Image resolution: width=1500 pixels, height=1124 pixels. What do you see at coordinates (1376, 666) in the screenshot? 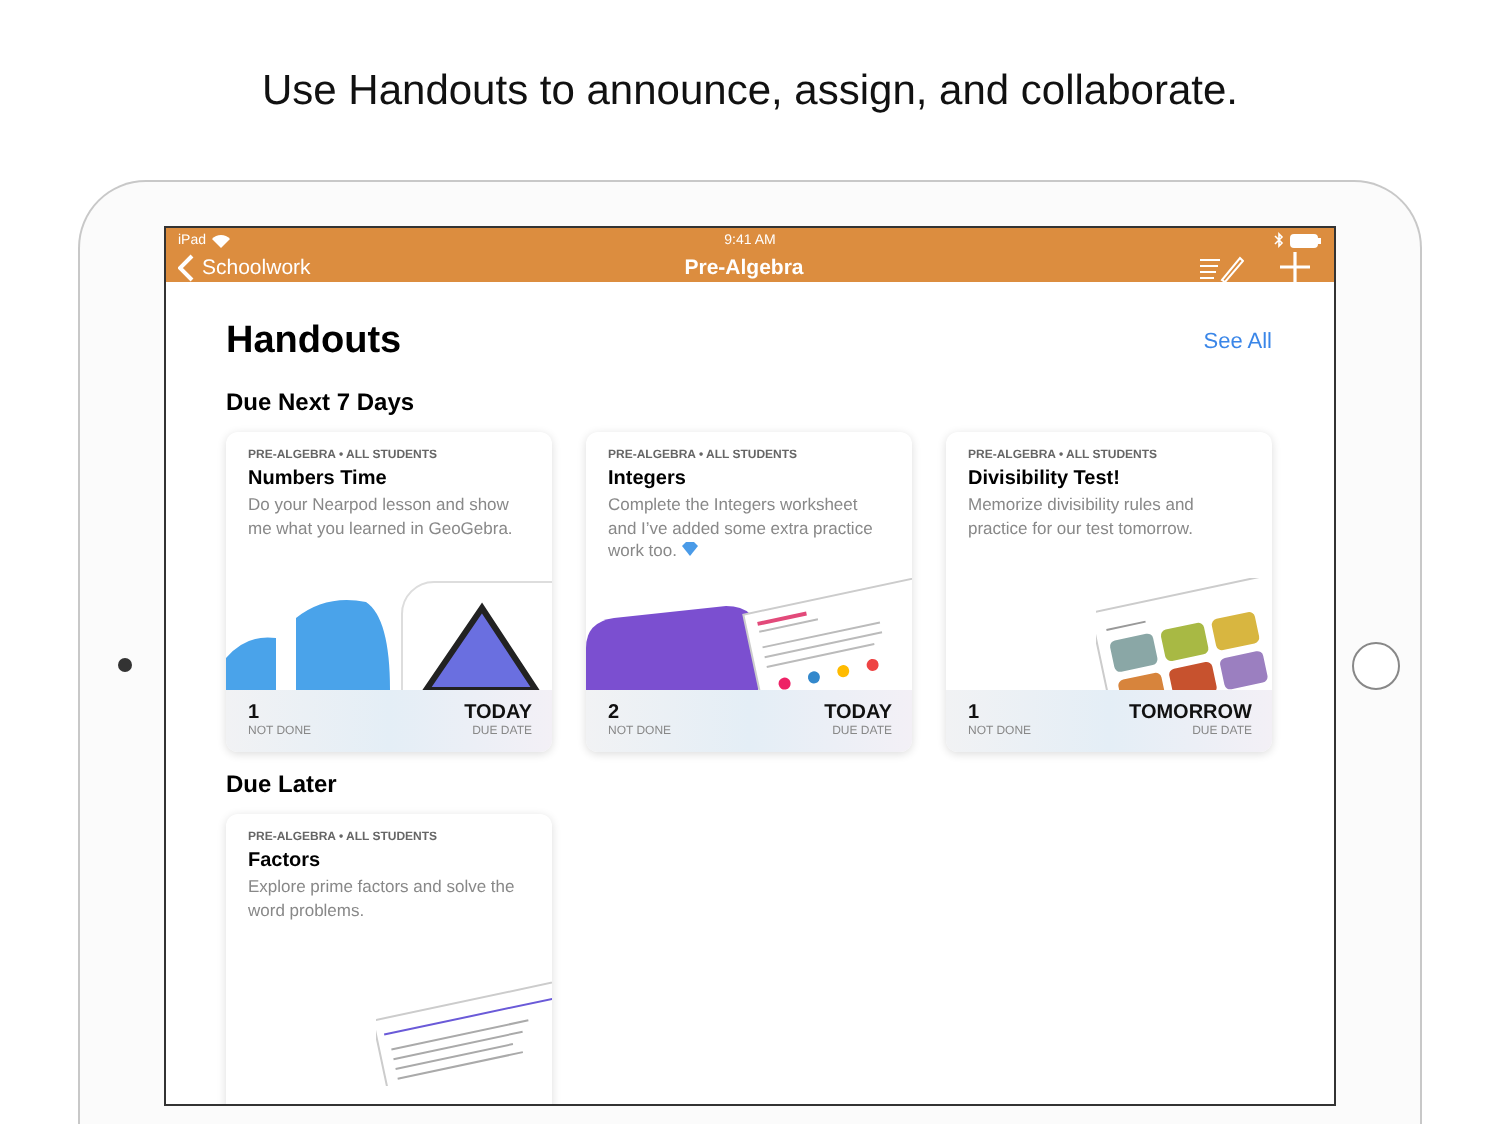
I see `home-button` at bounding box center [1376, 666].